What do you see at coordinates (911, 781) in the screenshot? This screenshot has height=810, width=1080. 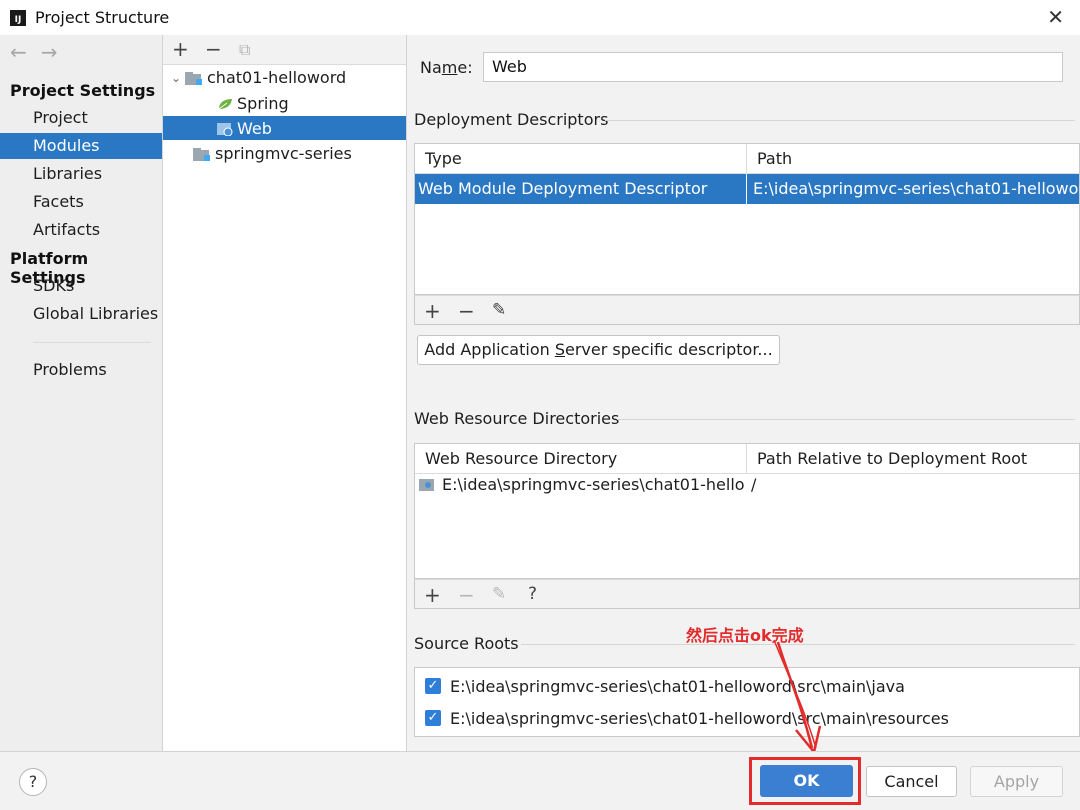 I see `cancel-button: Cancel` at bounding box center [911, 781].